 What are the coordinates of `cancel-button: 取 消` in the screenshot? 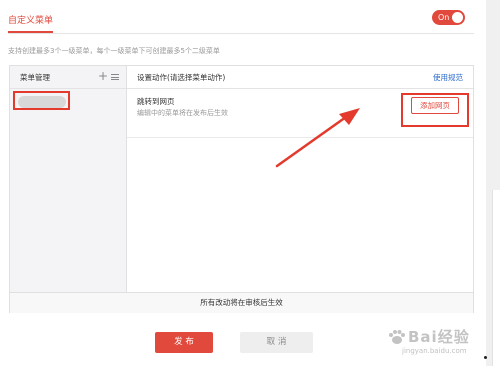 It's located at (276, 342).